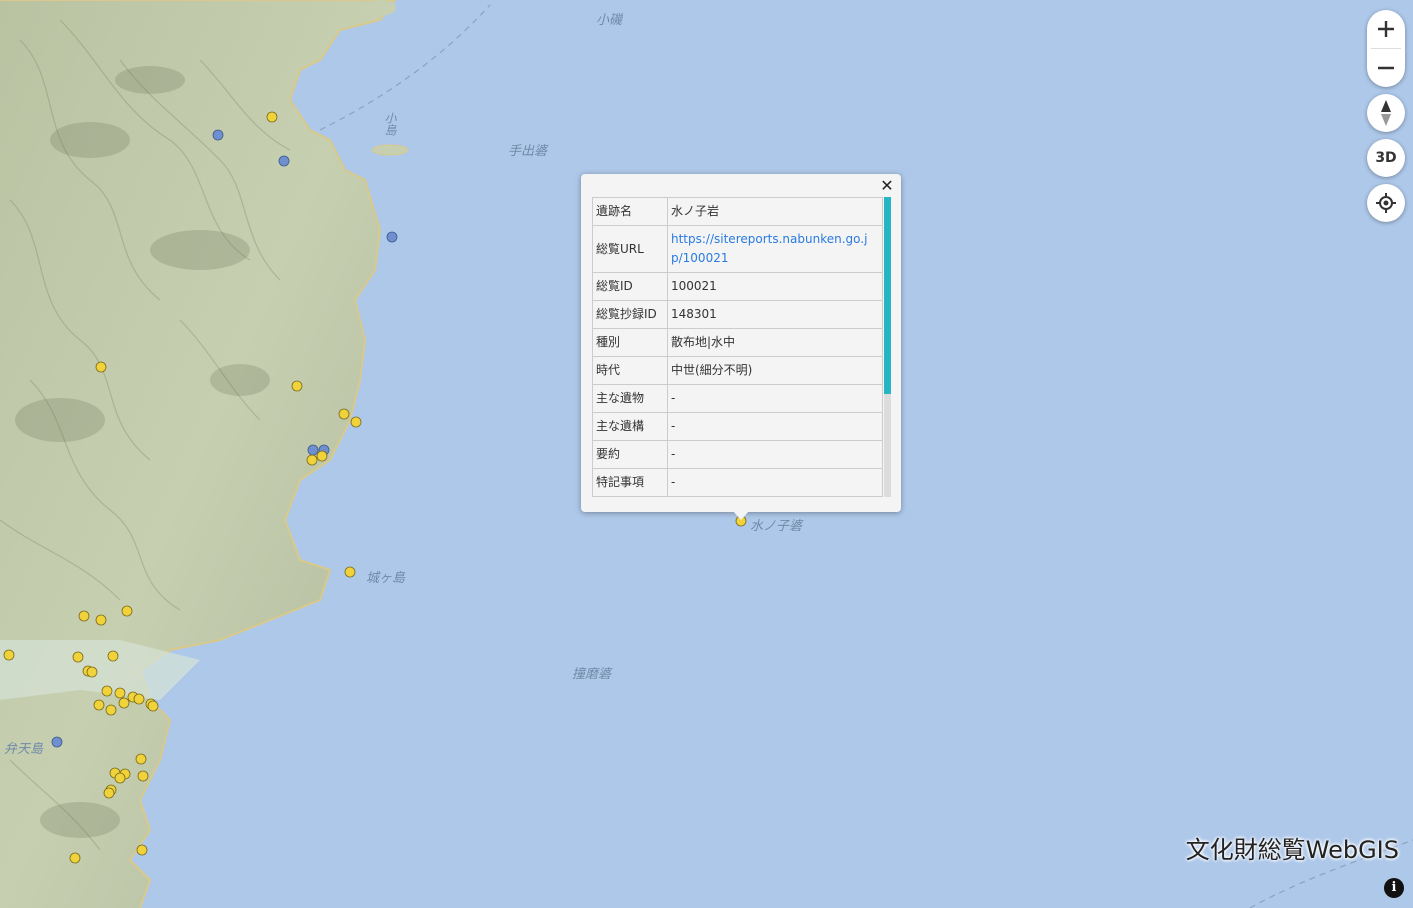 This screenshot has height=908, width=1413. What do you see at coordinates (775, 286) in the screenshot?
I see `attribute-value: 100021` at bounding box center [775, 286].